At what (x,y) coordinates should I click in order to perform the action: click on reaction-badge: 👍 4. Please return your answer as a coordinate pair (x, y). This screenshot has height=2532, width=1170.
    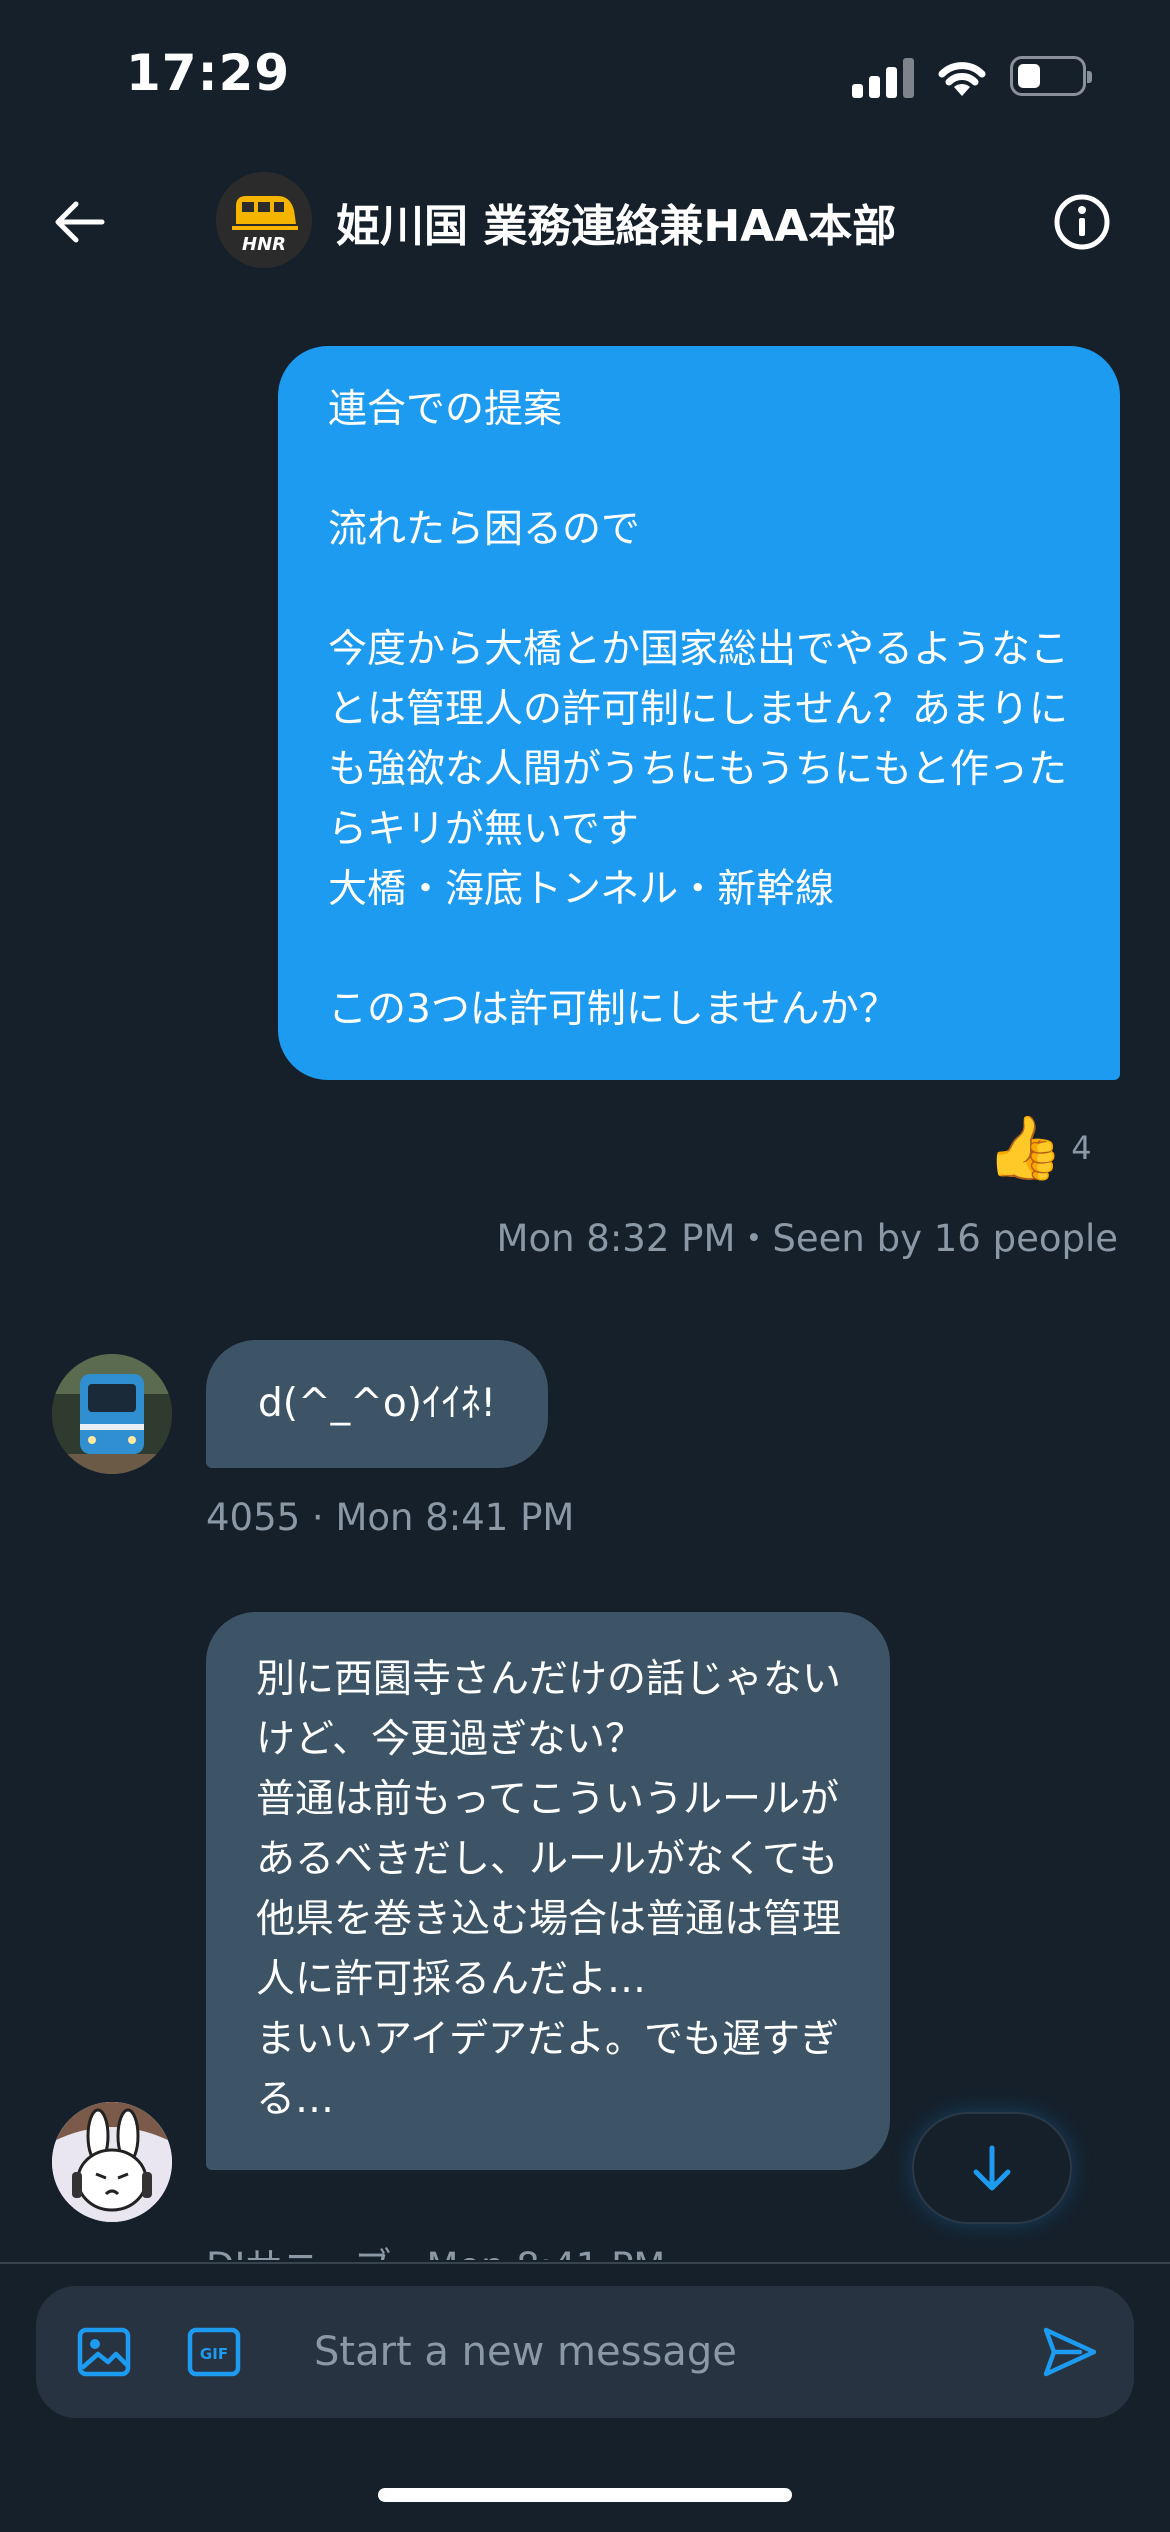
    Looking at the image, I should click on (1039, 1148).